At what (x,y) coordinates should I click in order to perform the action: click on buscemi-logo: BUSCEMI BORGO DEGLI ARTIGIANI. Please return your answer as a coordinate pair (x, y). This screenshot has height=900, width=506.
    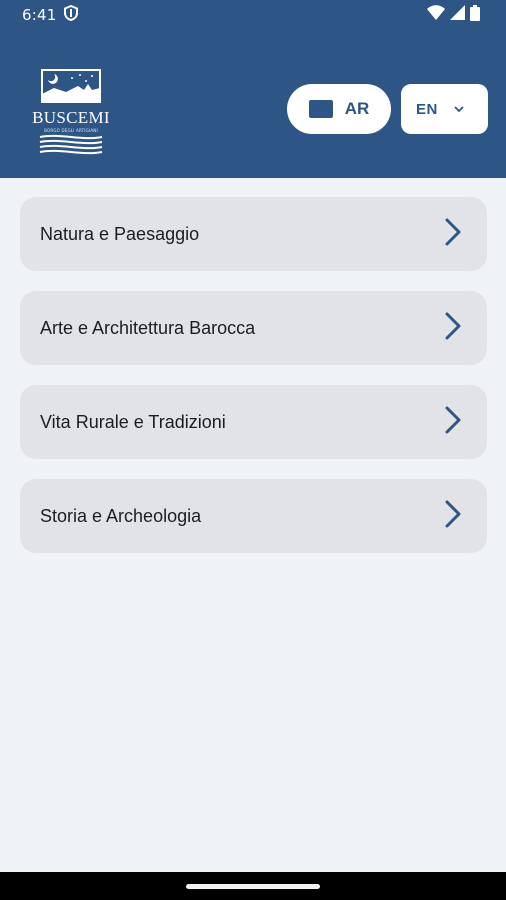
    Looking at the image, I should click on (71, 111).